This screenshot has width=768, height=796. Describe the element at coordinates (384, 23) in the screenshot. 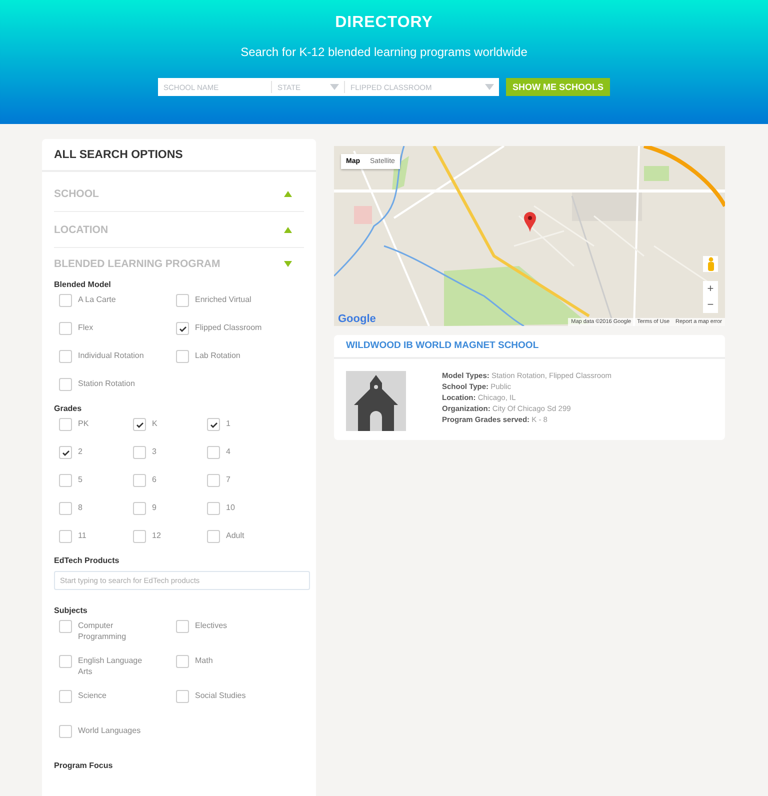

I see `page-title: DIRECTORY` at that location.